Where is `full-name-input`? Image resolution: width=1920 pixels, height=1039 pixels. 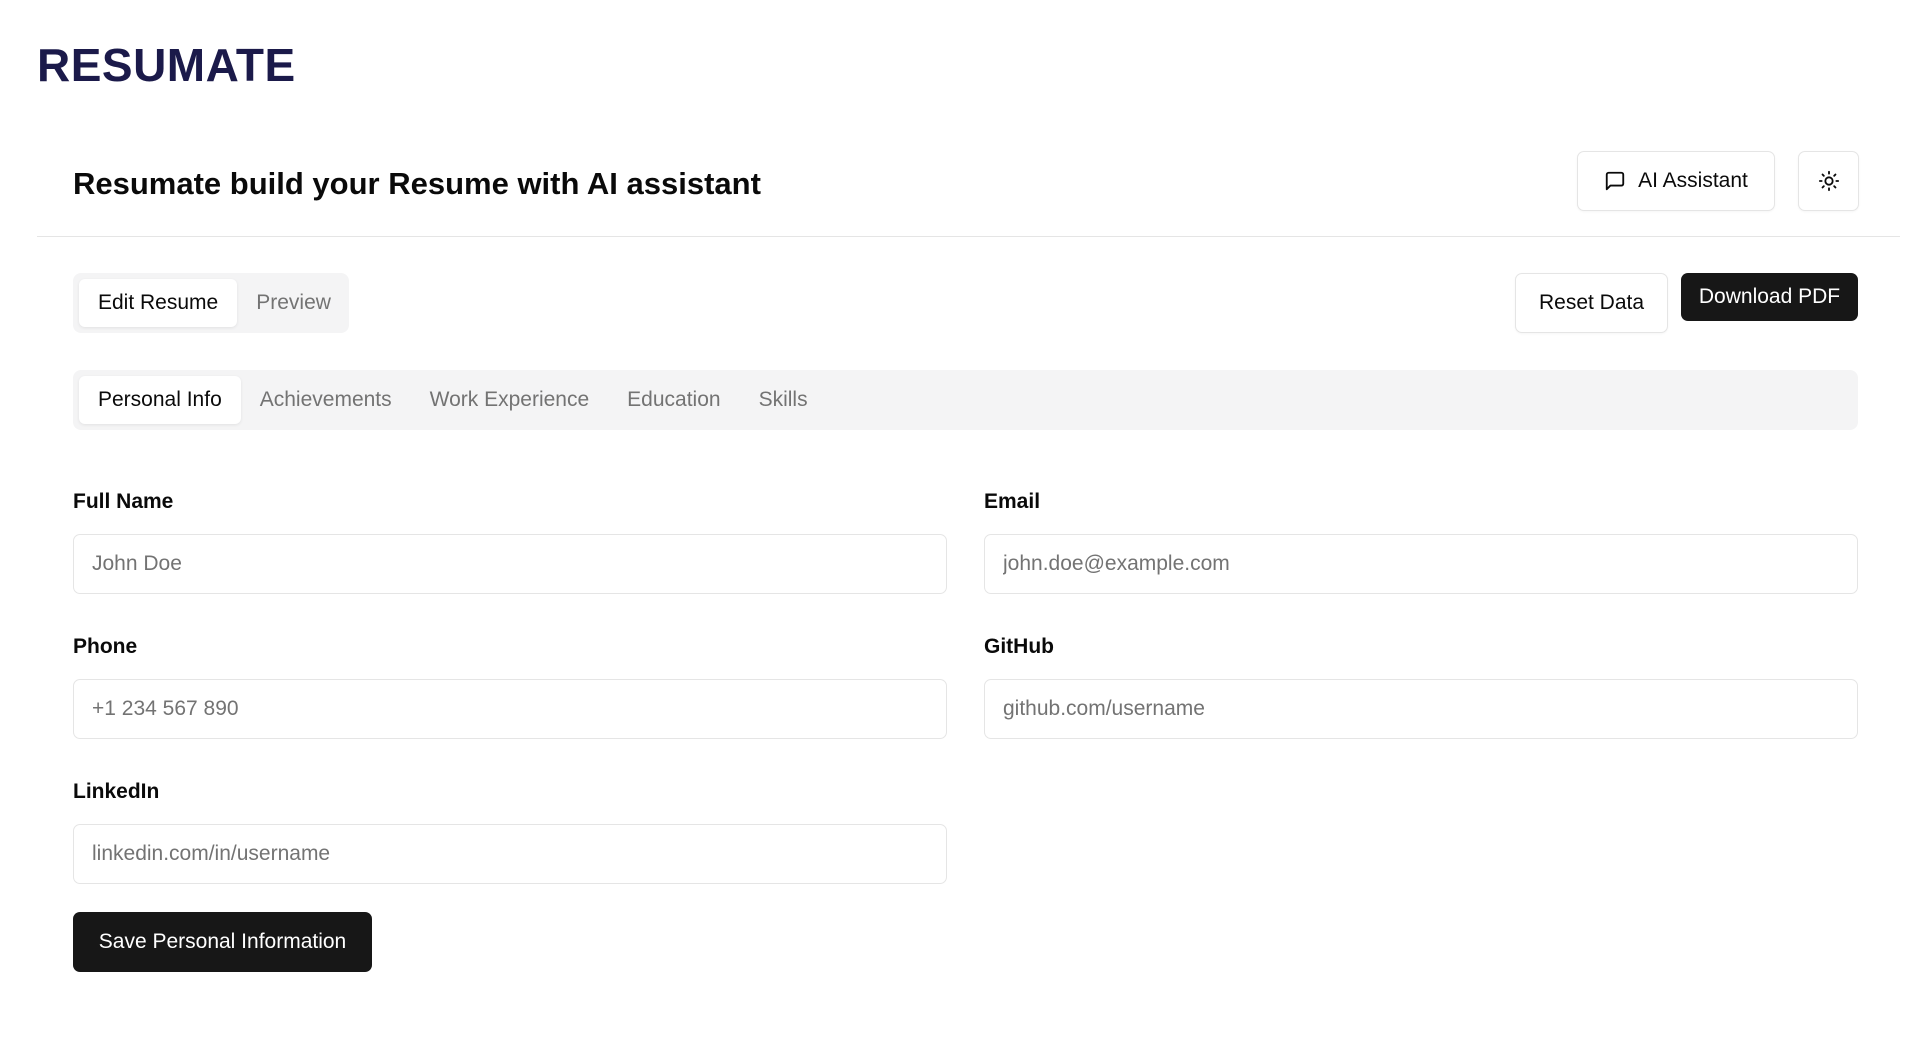
full-name-input is located at coordinates (510, 564).